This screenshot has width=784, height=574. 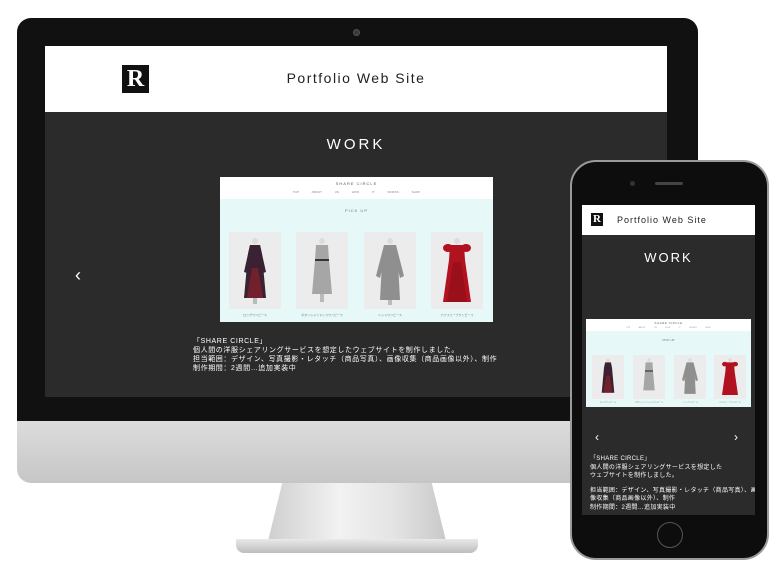 What do you see at coordinates (356, 210) in the screenshot?
I see `thumbnail-pickup-label: PICK UP` at bounding box center [356, 210].